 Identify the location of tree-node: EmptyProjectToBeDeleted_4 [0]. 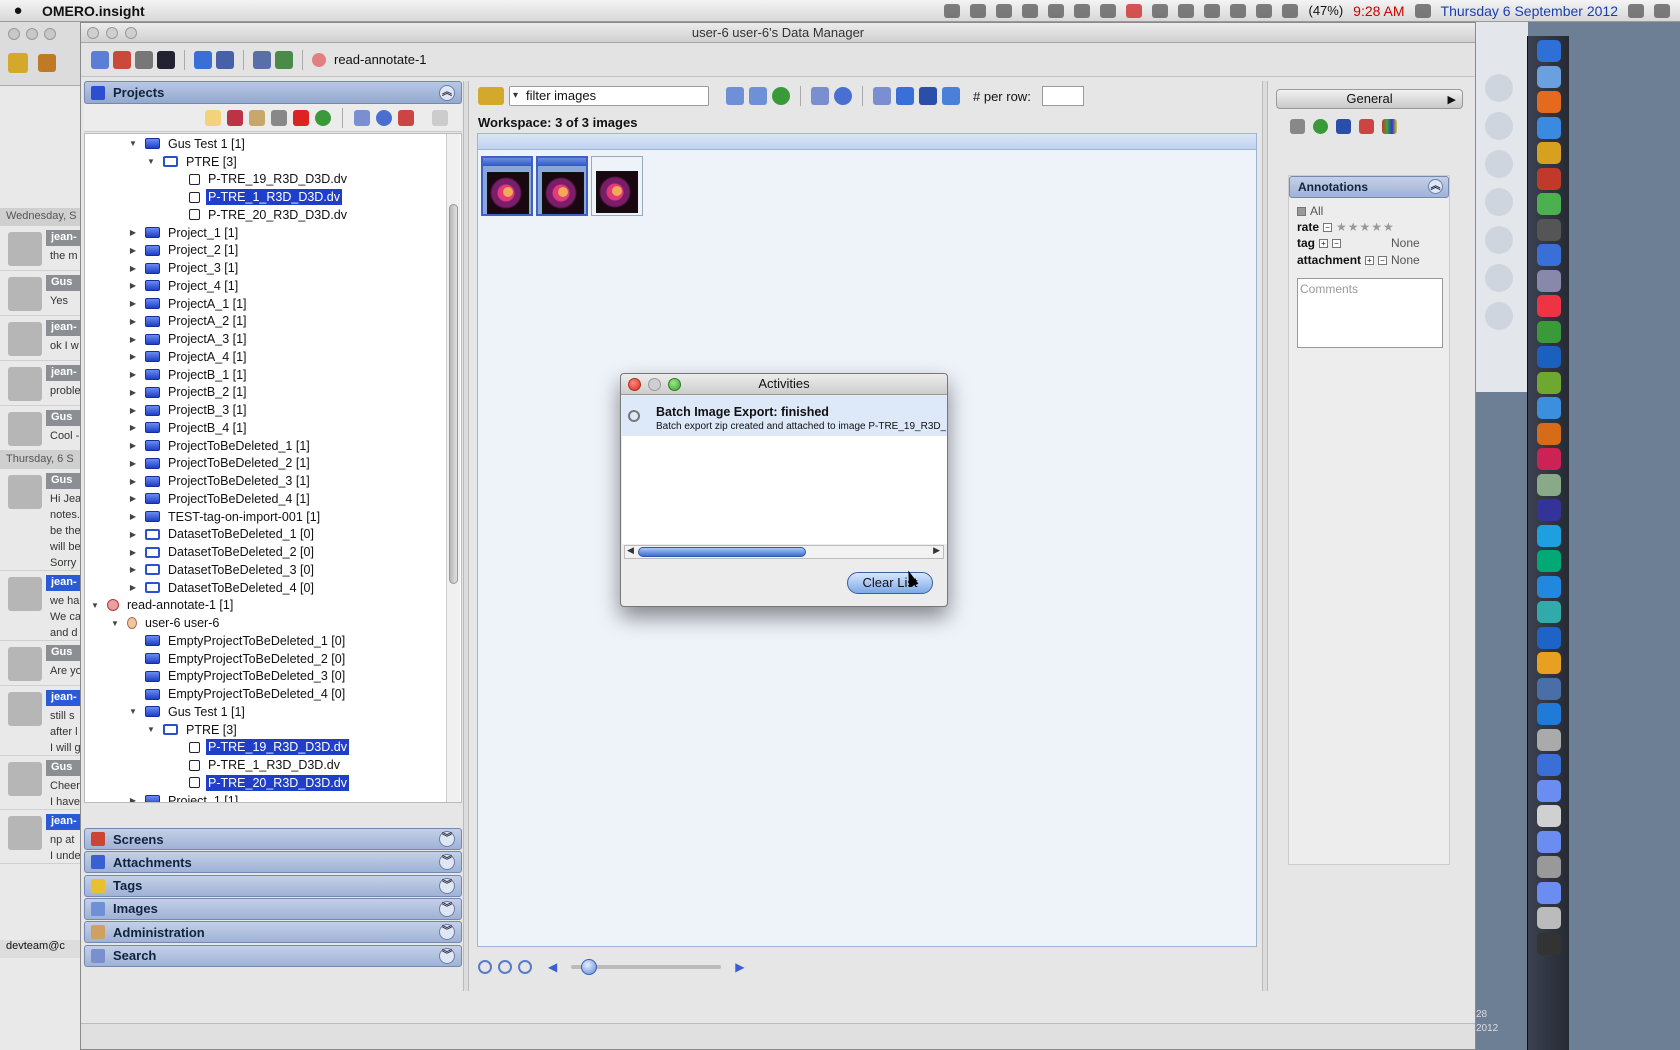
(237, 694).